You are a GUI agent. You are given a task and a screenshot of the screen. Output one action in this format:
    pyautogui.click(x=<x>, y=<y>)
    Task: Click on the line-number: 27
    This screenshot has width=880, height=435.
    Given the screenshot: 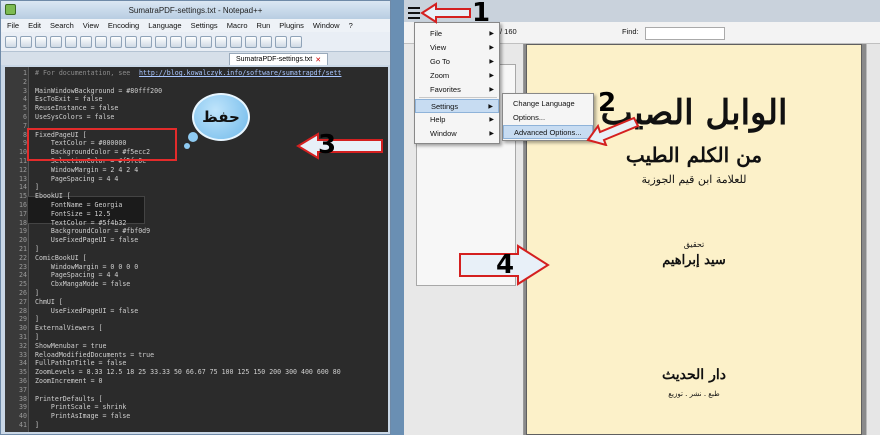 What is the action you would take?
    pyautogui.click(x=23, y=301)
    